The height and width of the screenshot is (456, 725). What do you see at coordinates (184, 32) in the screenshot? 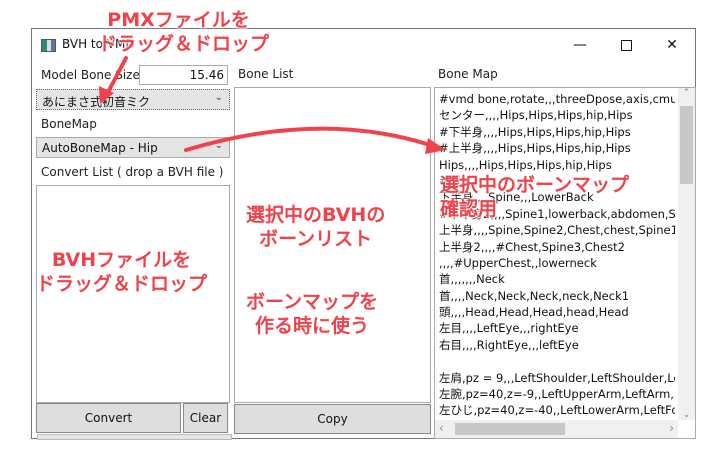
I see `annotation-pmx-drop: PMXファイルを ドラッグ＆ドロップ` at bounding box center [184, 32].